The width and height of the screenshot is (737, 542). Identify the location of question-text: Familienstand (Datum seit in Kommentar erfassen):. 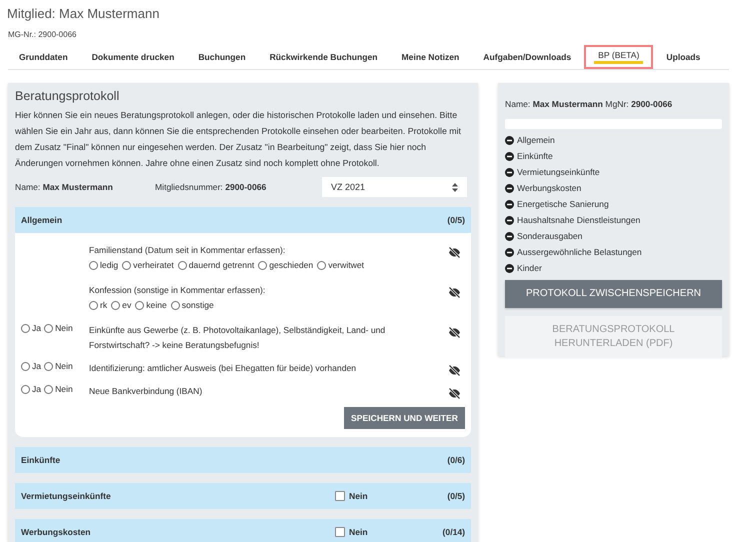
(187, 250).